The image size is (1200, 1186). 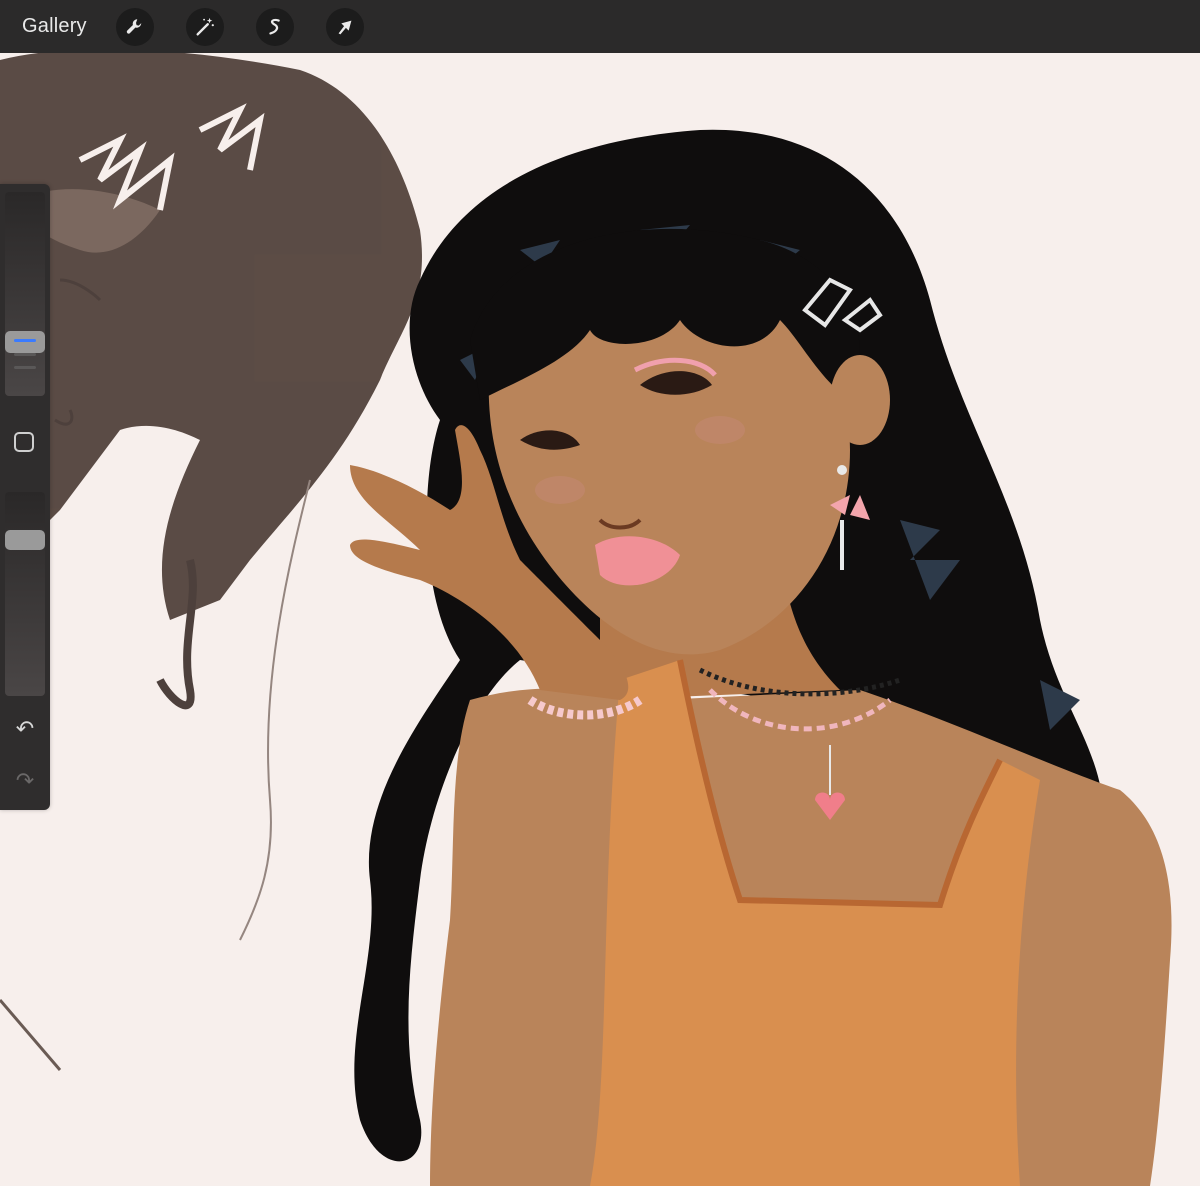 I want to click on adjustments-button, so click(x=205, y=27).